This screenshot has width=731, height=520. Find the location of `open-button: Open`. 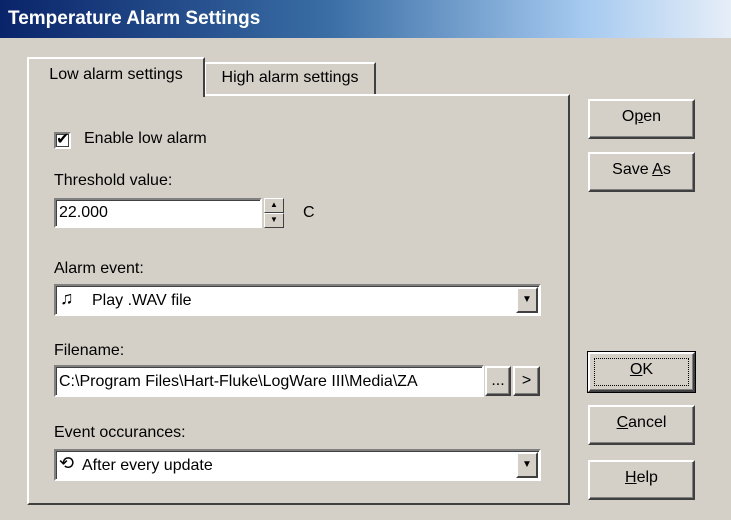

open-button: Open is located at coordinates (641, 119).